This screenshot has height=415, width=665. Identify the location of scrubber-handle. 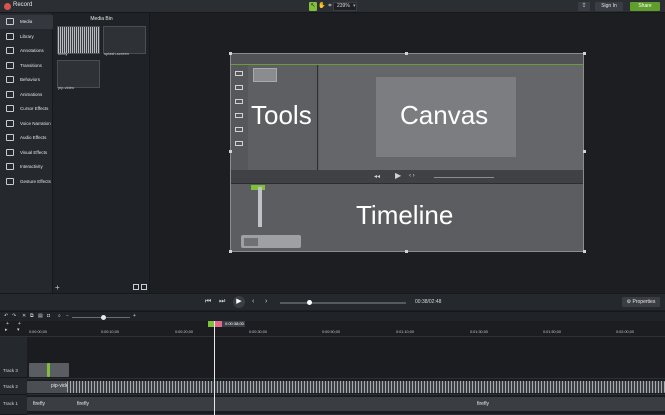
(309, 302).